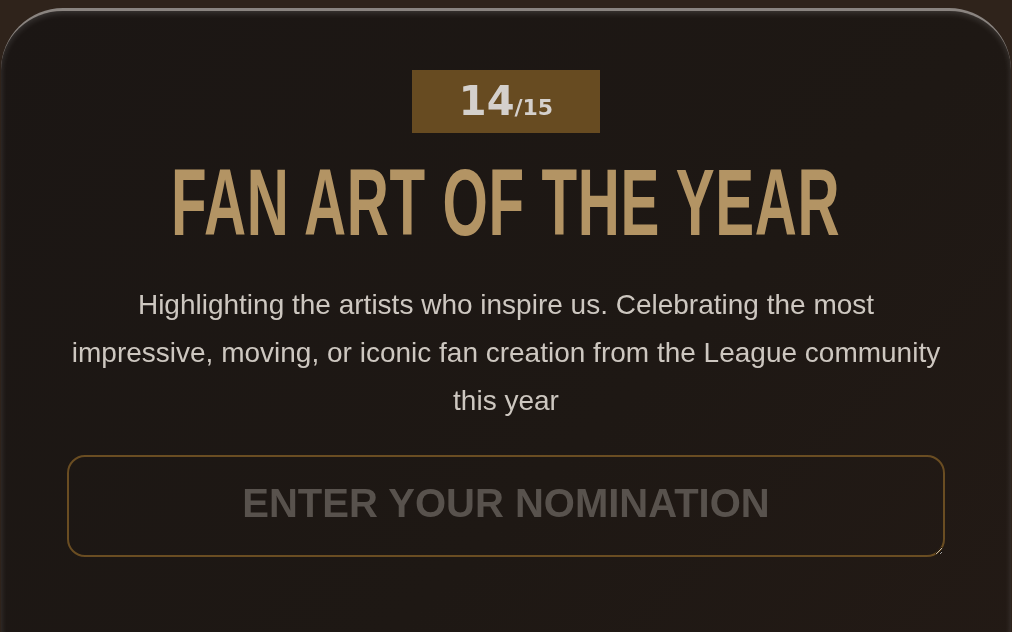  What do you see at coordinates (506, 203) in the screenshot?
I see `category-title: FAN ART OF THE YEAR` at bounding box center [506, 203].